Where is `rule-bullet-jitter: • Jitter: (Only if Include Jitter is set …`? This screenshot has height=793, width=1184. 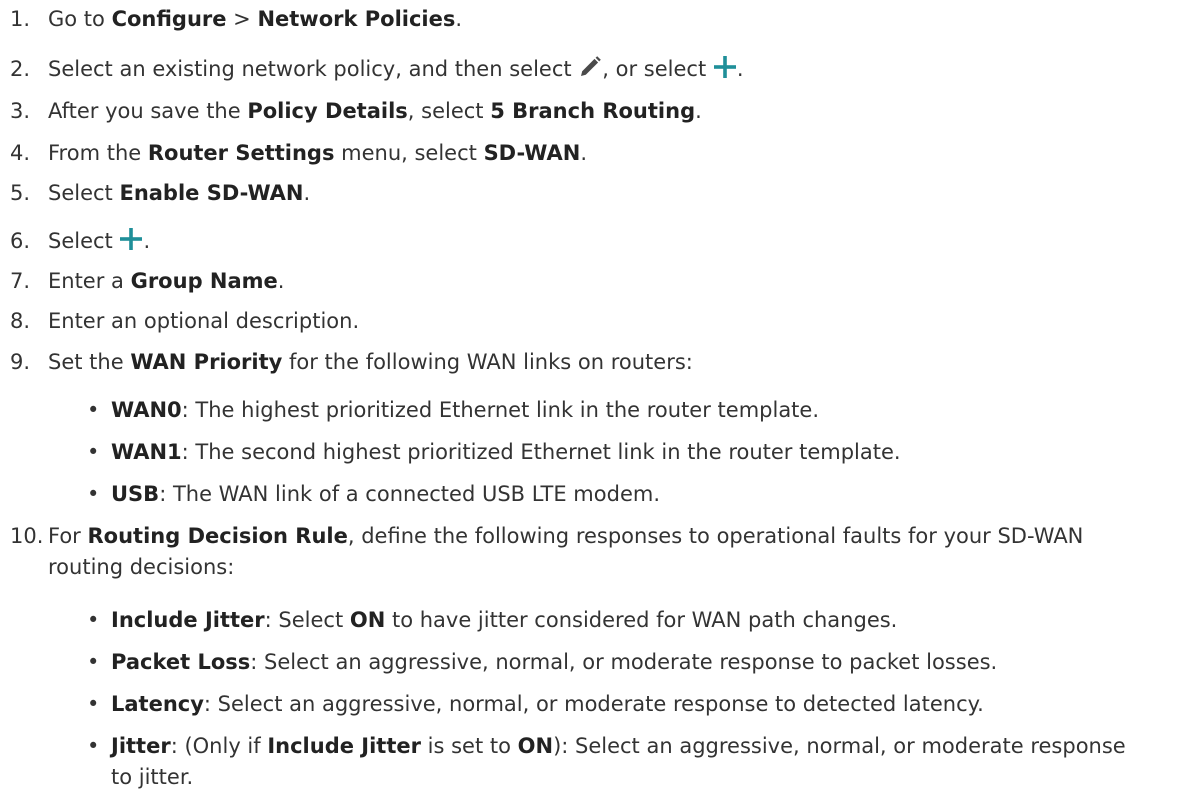
rule-bullet-jitter: • Jitter: (Only if Include Jitter is set … is located at coordinates (625, 762).